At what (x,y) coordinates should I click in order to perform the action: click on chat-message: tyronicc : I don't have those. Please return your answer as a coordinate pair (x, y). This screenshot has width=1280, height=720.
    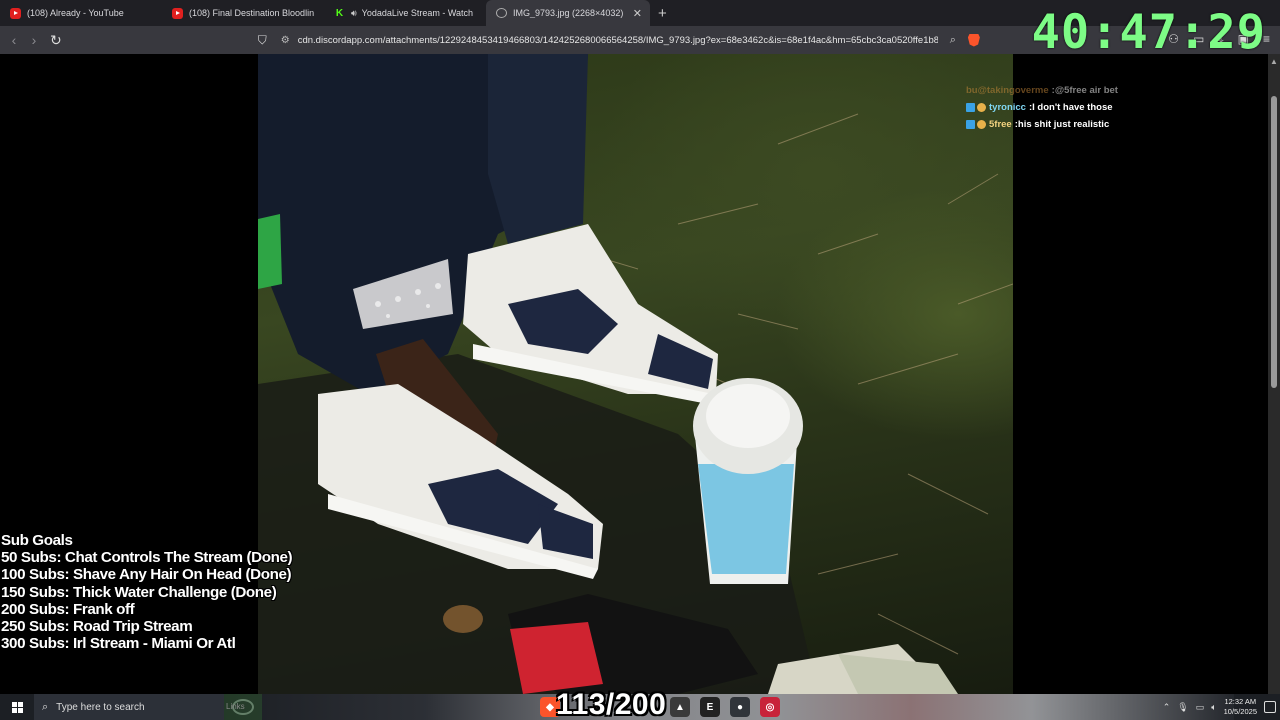
    Looking at the image, I should click on (1066, 107).